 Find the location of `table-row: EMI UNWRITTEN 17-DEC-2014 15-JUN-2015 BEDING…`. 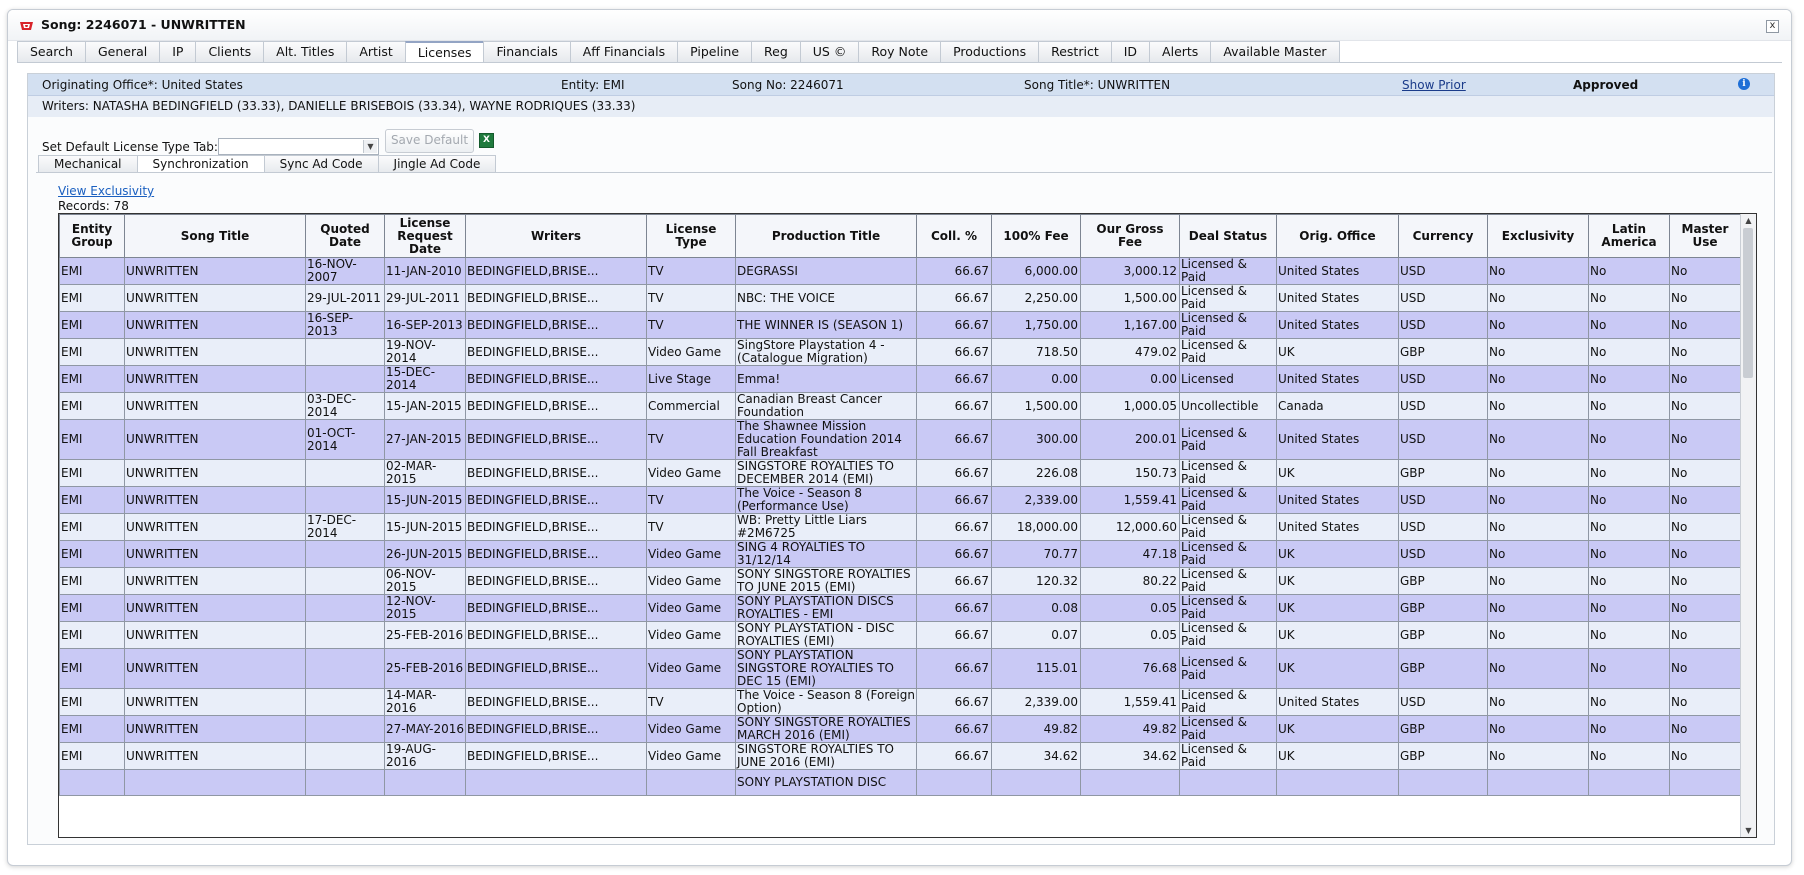

table-row: EMI UNWRITTEN 17-DEC-2014 15-JUN-2015 BEDING… is located at coordinates (900, 527).